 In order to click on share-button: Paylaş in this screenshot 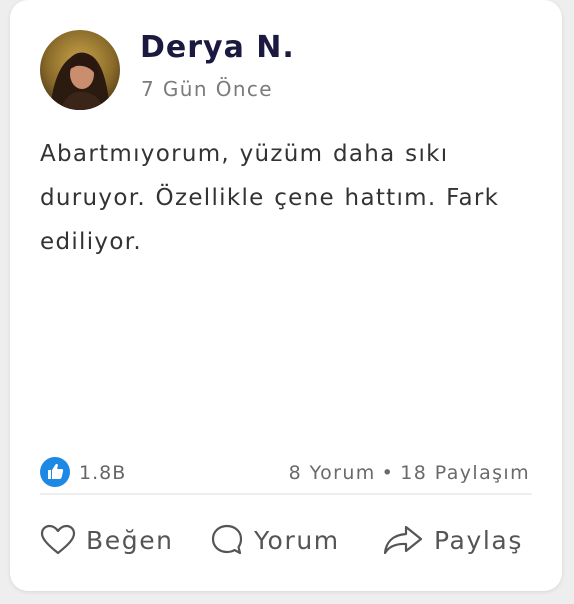, I will do `click(452, 540)`.